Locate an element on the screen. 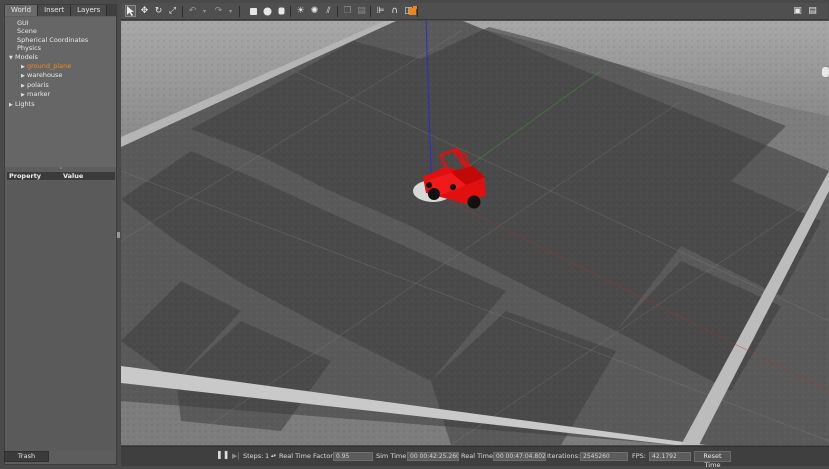 Image resolution: width=829 pixels, height=469 pixels. tab-layers: Layers is located at coordinates (89, 10).